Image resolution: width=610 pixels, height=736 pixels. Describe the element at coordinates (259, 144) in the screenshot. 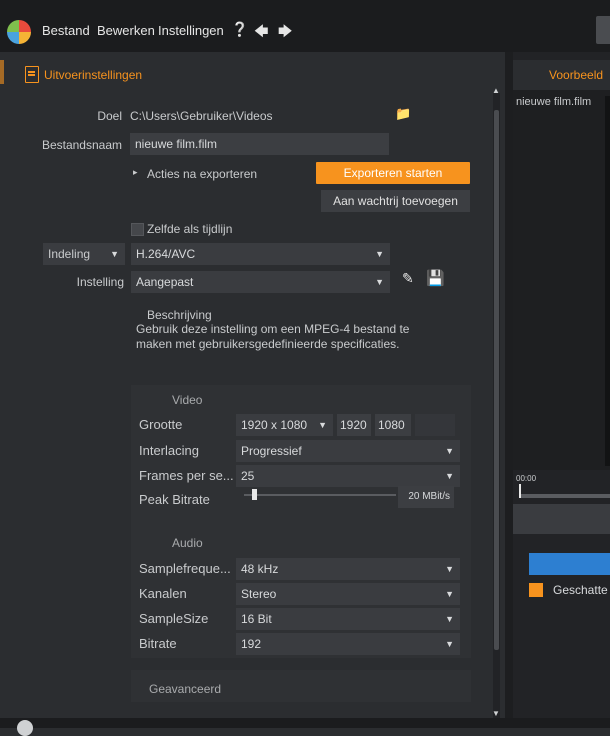

I see `filename-input: nieuwe film.film` at that location.